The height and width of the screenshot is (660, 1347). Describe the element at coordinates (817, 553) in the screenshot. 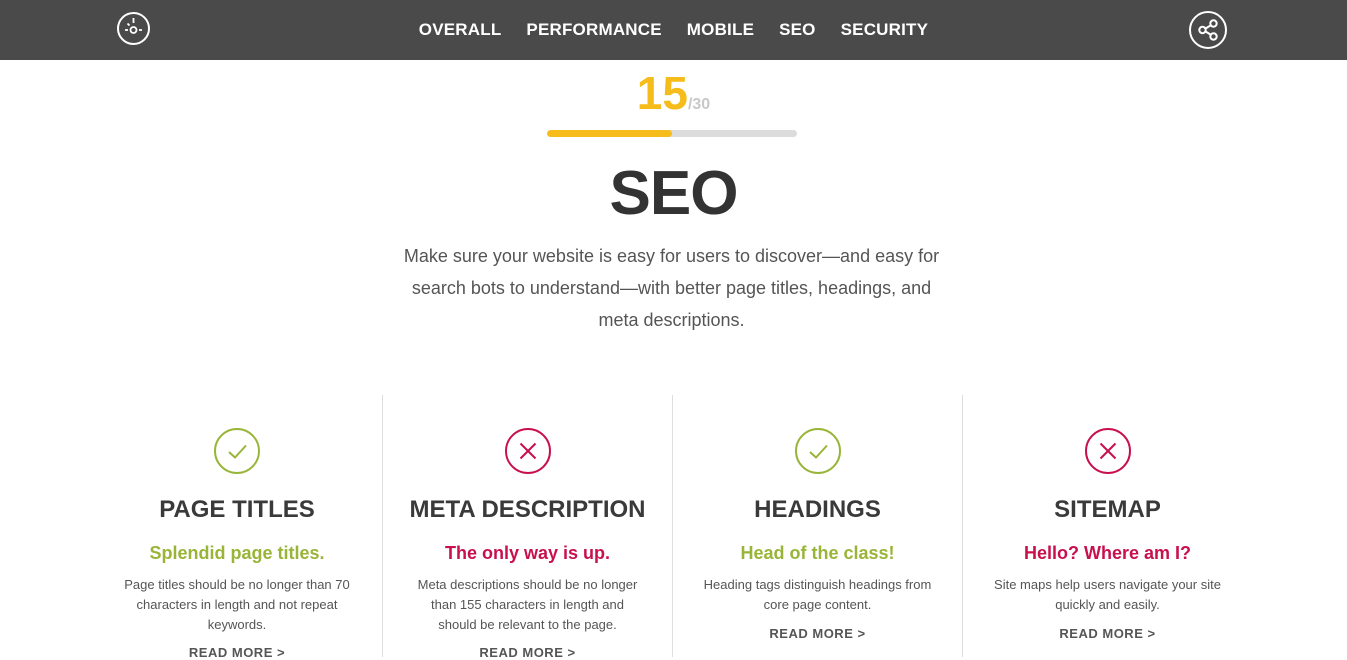

I see `card-subtitle: Head of the class!` at that location.